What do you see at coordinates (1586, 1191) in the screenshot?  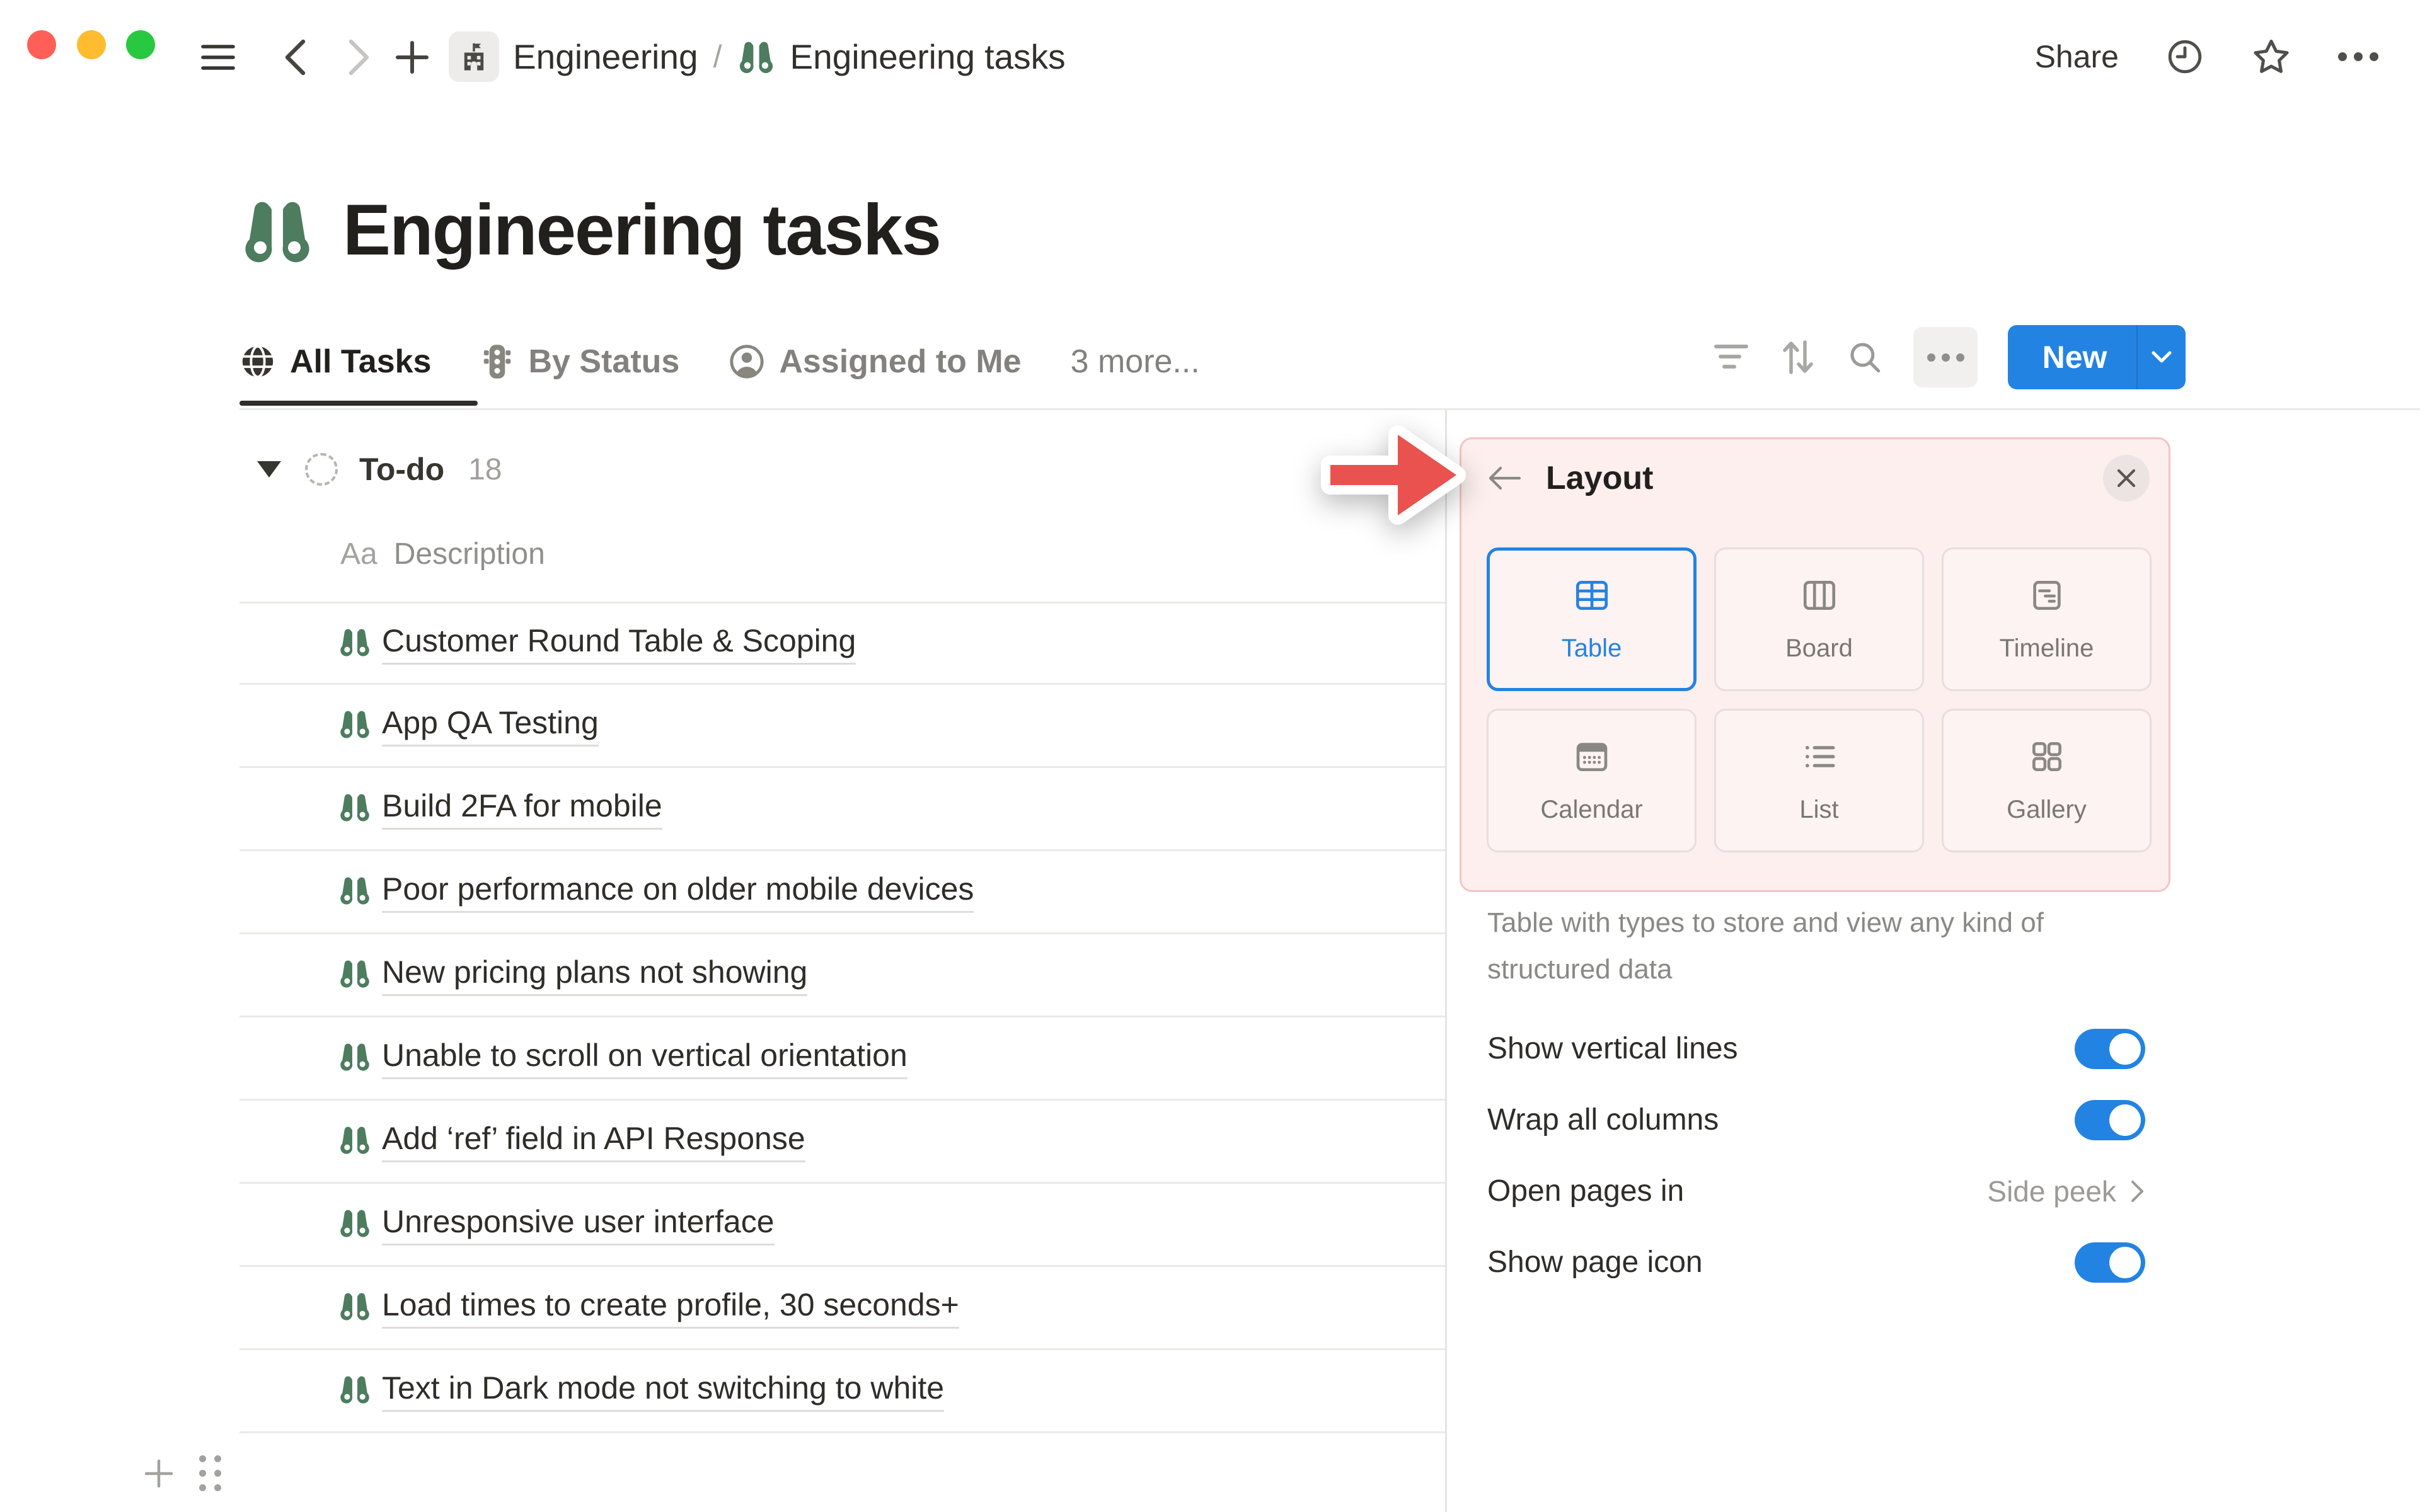 I see `setting-label: Open pages in` at bounding box center [1586, 1191].